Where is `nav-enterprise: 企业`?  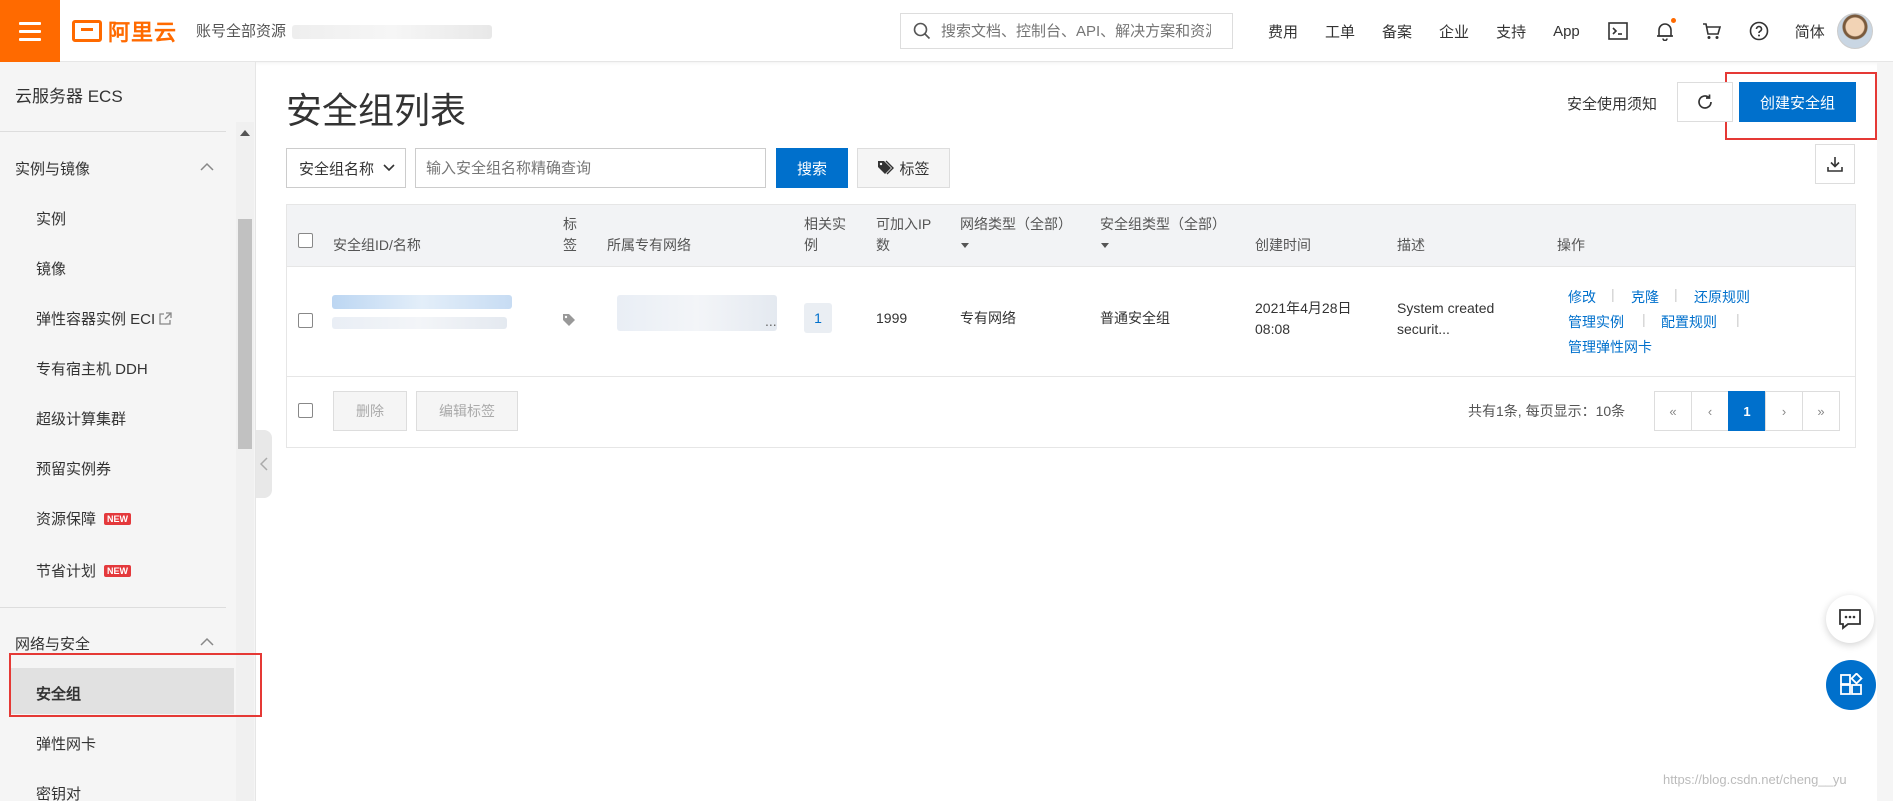
nav-enterprise: 企业 is located at coordinates (1454, 31).